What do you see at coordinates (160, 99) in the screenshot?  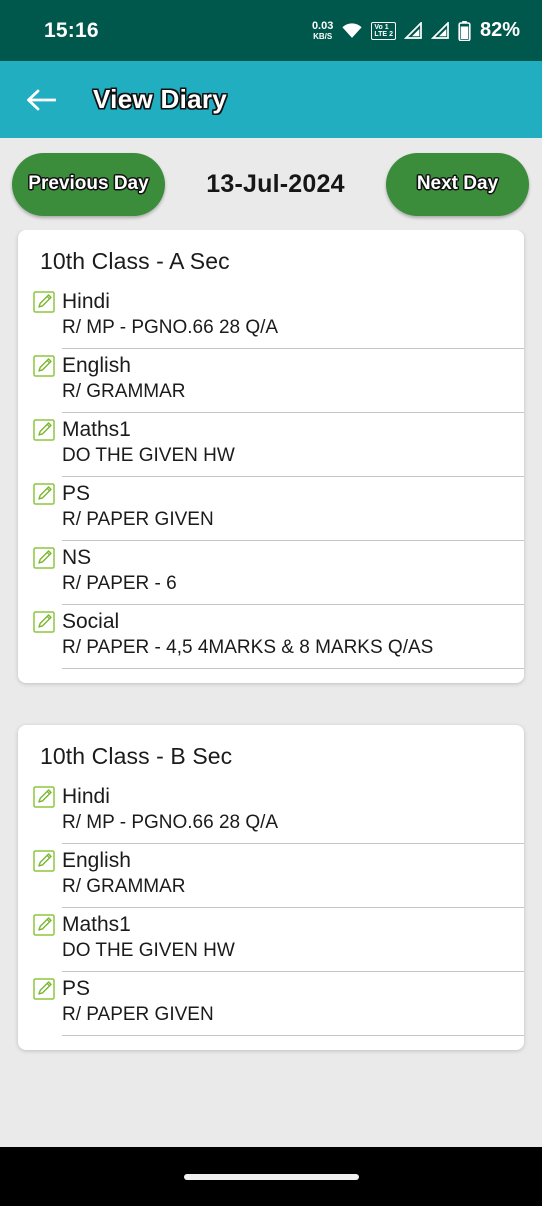 I see `page-title: View Diary` at bounding box center [160, 99].